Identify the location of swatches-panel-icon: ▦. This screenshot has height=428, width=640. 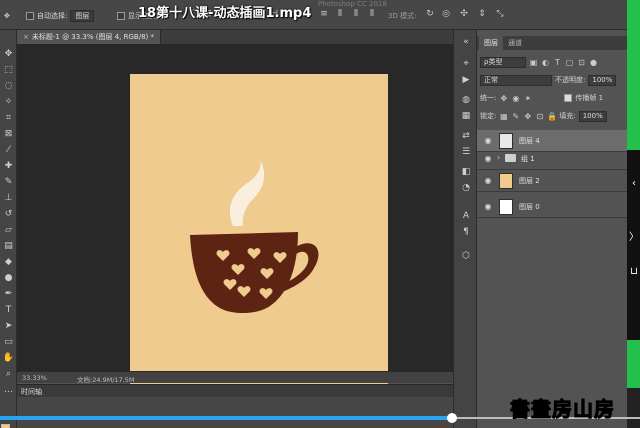
(466, 116).